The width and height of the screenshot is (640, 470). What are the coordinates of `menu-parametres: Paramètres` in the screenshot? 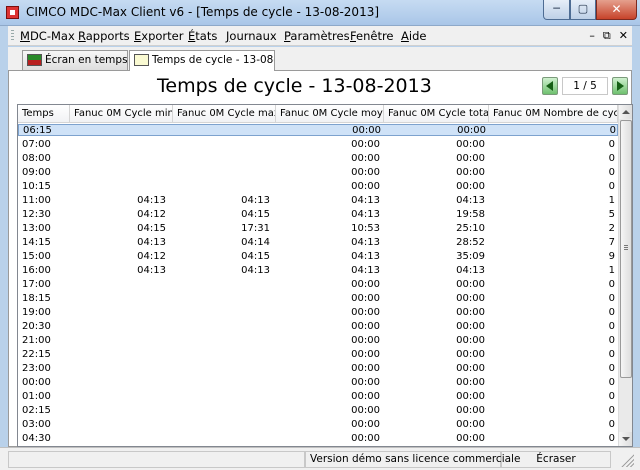 It's located at (317, 36).